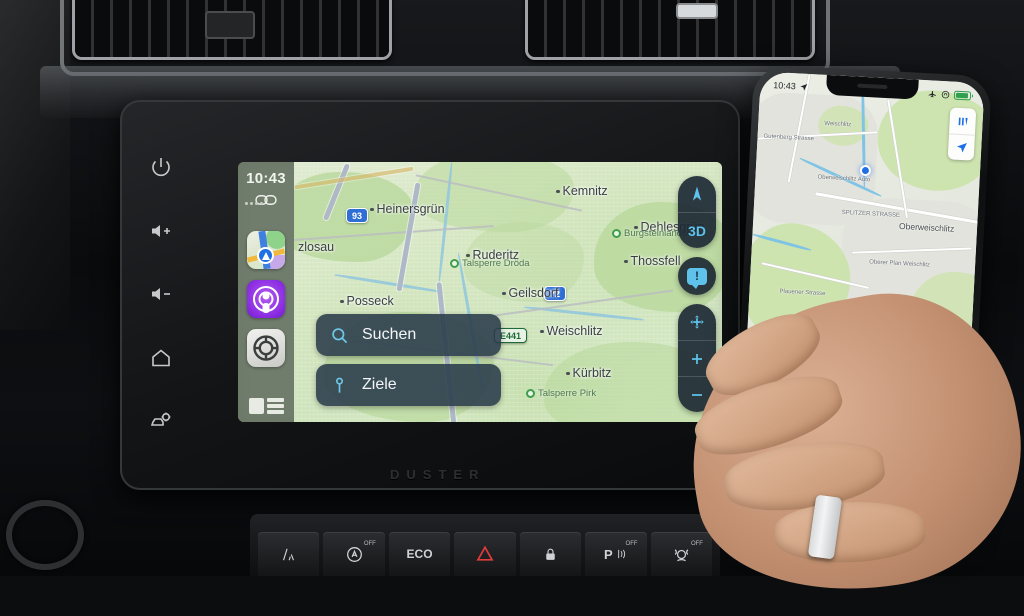 The image size is (1024, 616). I want to click on carplay-clock: 10:43, so click(266, 178).